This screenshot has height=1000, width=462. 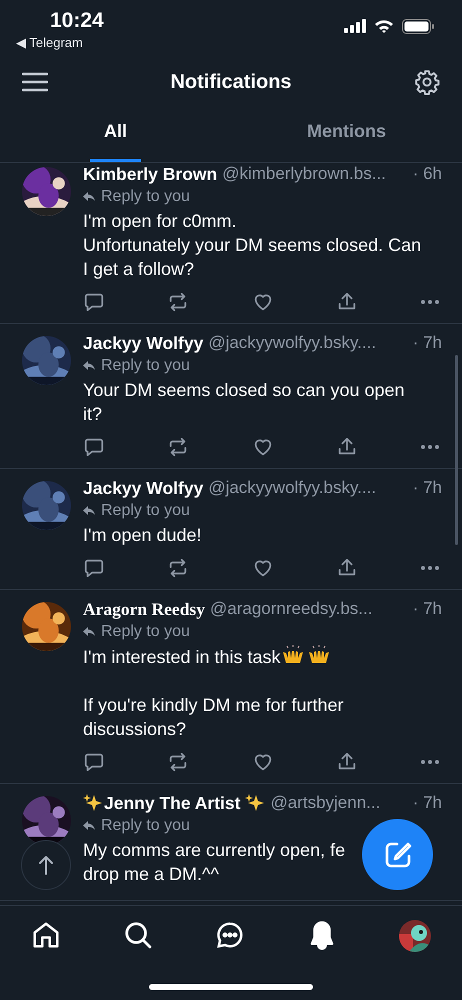 I want to click on tab: All, so click(x=115, y=140).